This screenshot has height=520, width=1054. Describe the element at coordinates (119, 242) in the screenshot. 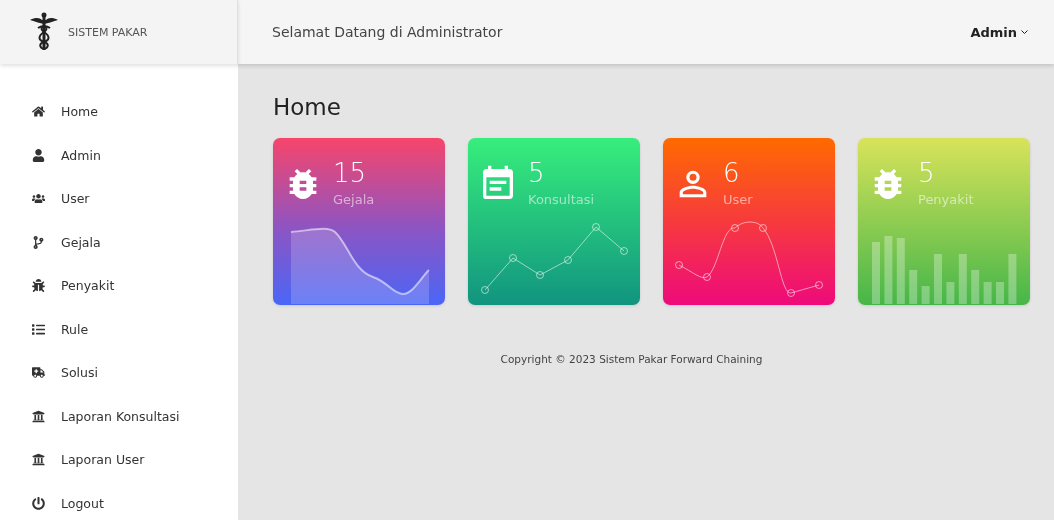

I see `sidebar-item: Gejala` at that location.